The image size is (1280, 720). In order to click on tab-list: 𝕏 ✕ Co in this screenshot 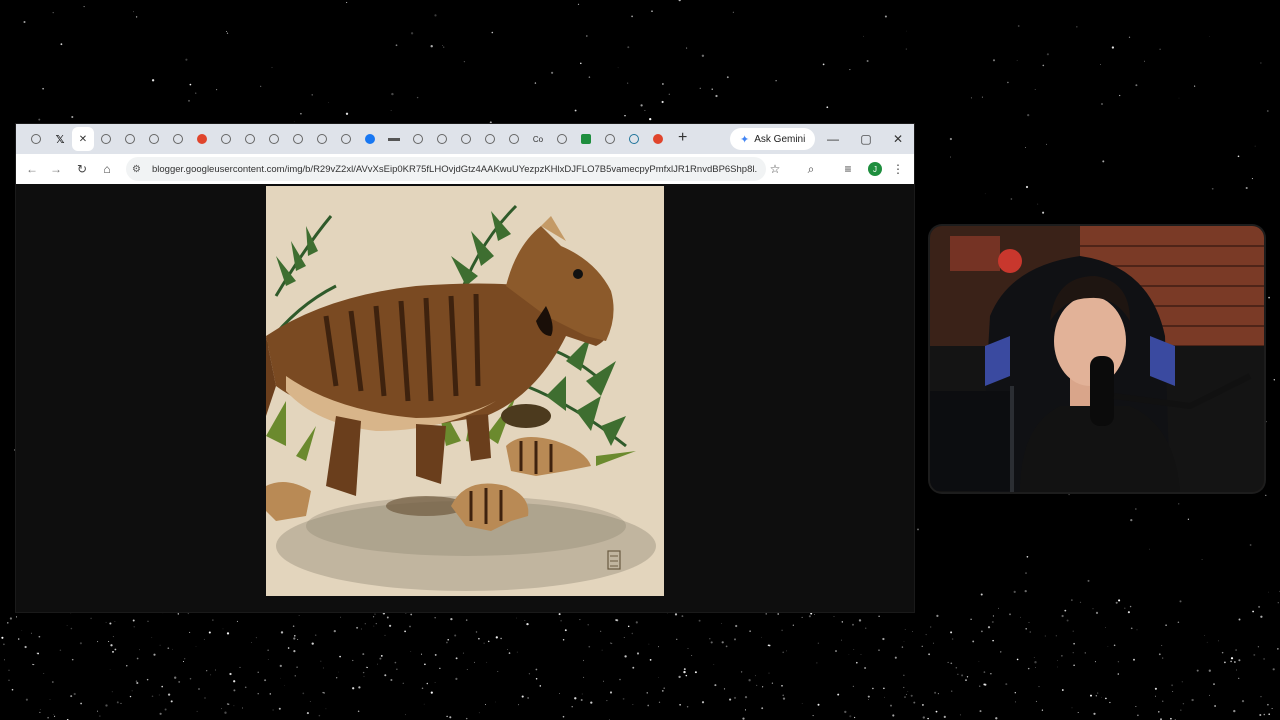, I will do `click(347, 139)`.